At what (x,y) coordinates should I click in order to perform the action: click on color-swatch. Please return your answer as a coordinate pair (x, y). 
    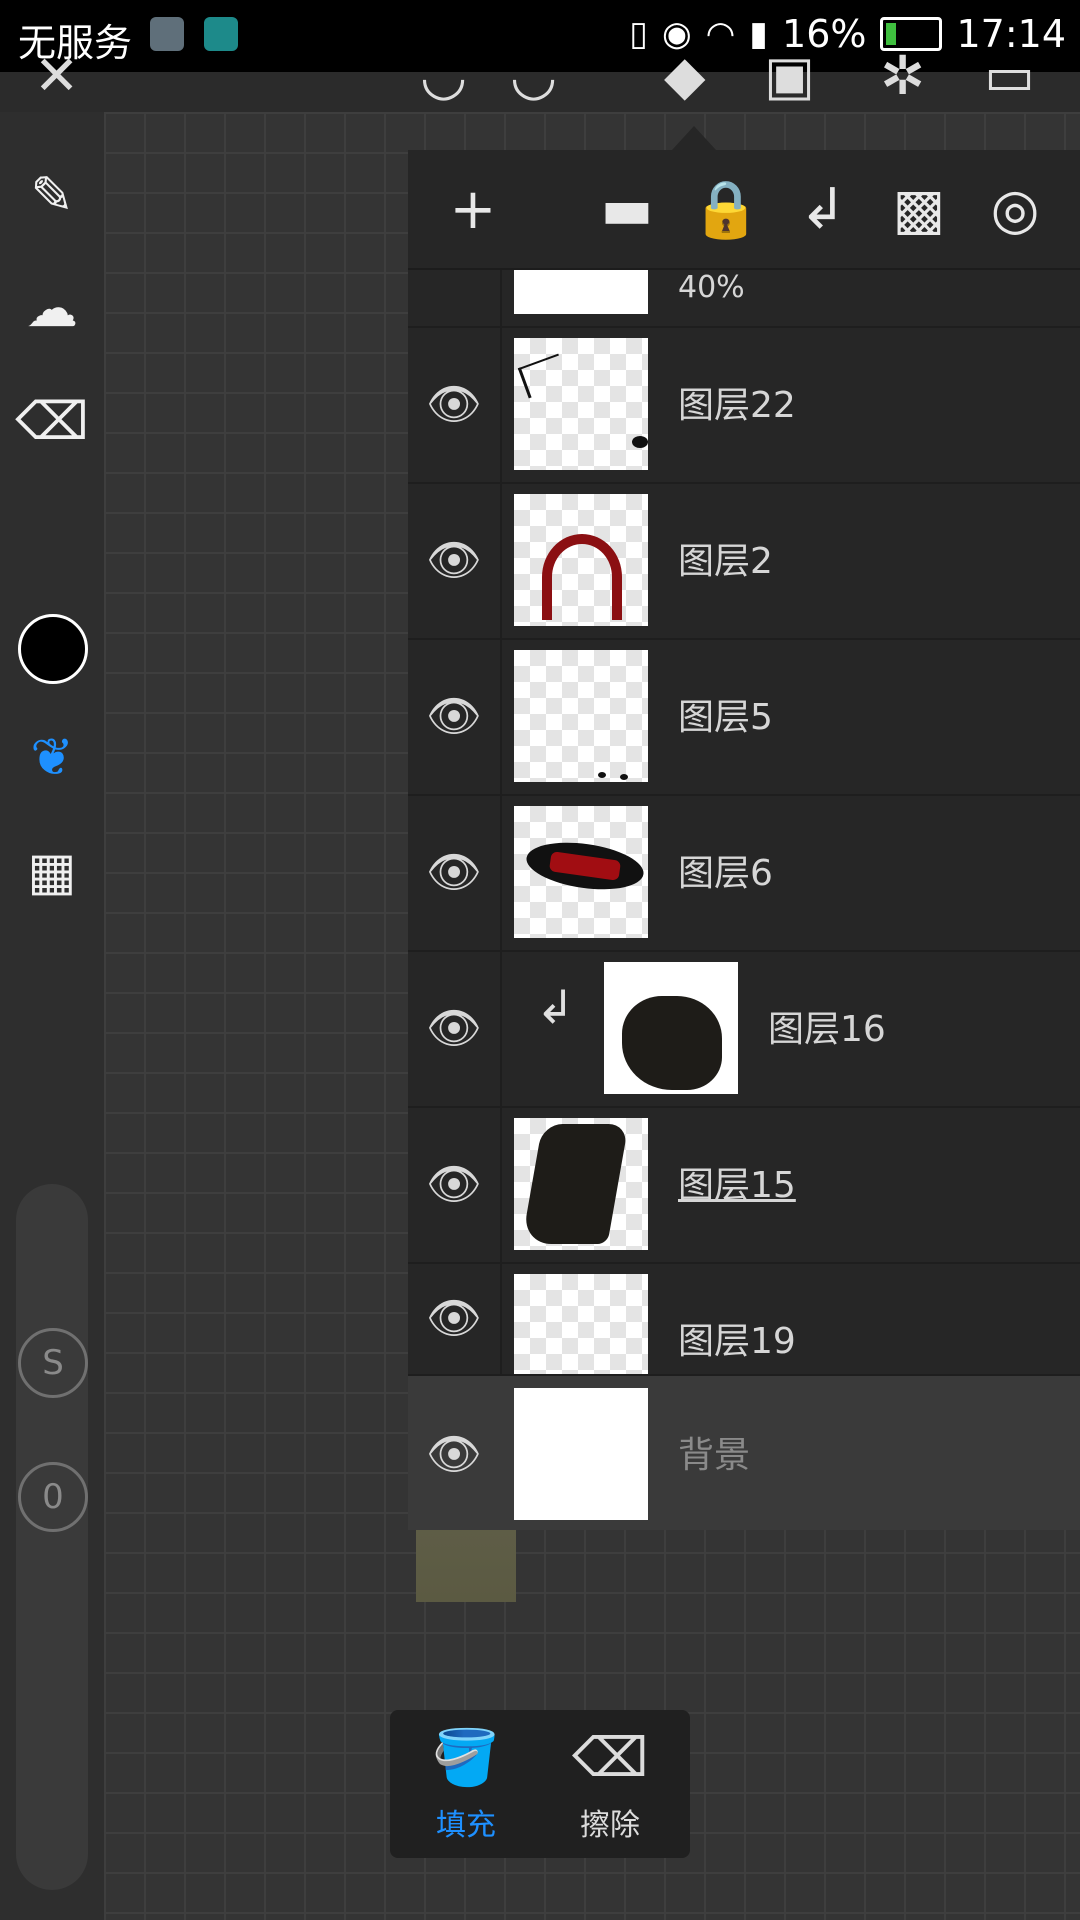
    Looking at the image, I should click on (53, 649).